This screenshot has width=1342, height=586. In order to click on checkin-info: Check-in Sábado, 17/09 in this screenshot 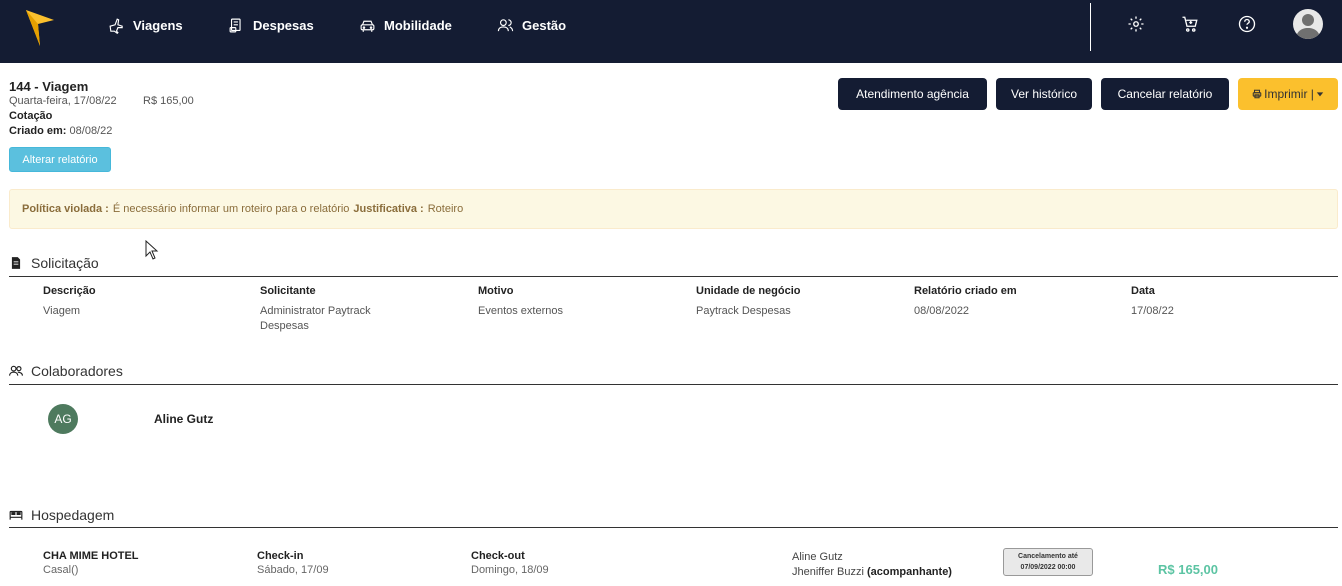, I will do `click(293, 563)`.